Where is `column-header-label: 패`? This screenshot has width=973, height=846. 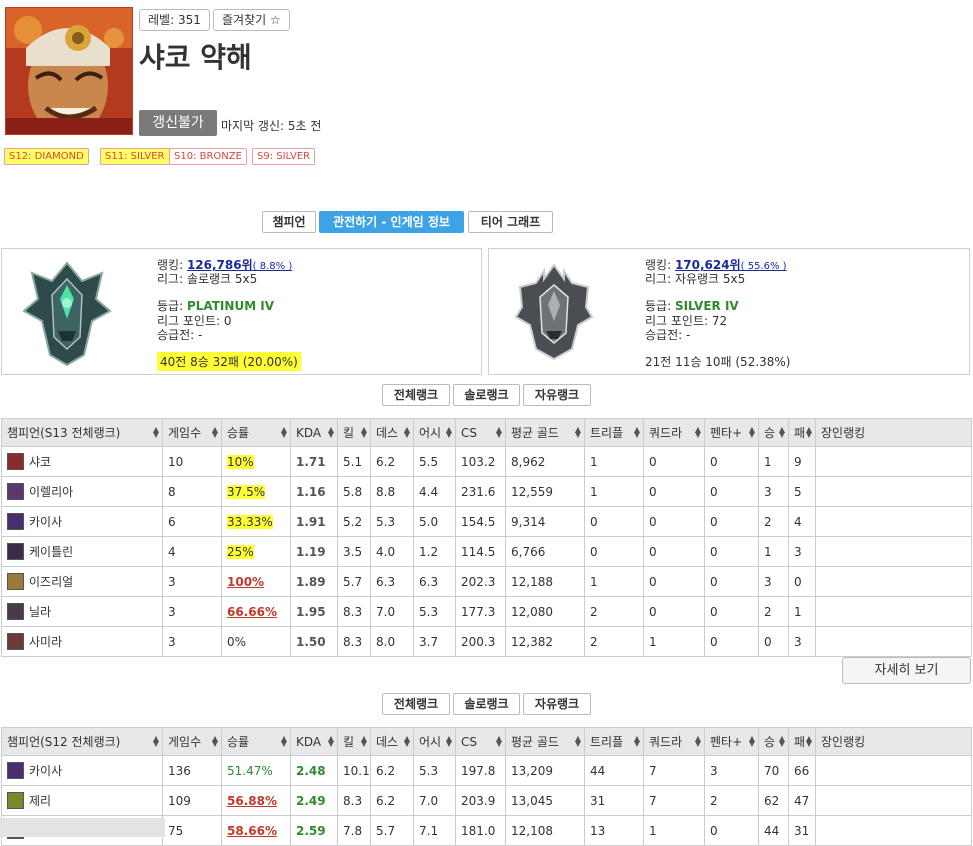
column-header-label: 패 is located at coordinates (800, 433).